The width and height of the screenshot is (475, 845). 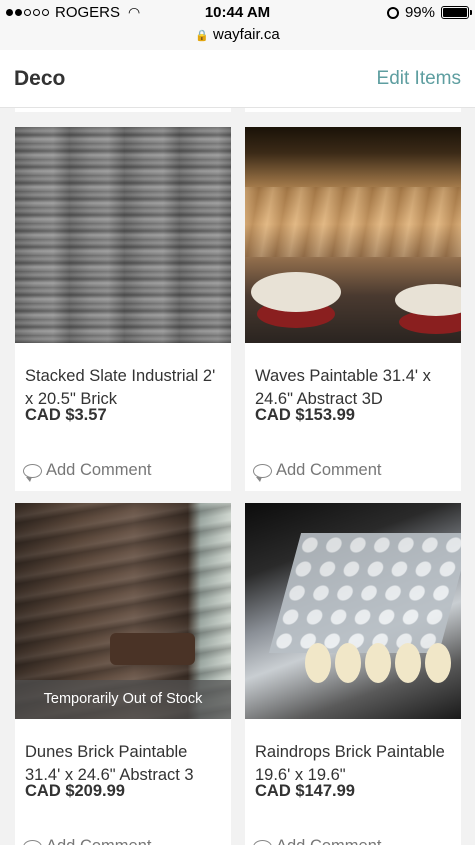 I want to click on status-bar: ROGERS ◠ 10:44 AM 🔒 wayfair.ca 99%, so click(x=237, y=25).